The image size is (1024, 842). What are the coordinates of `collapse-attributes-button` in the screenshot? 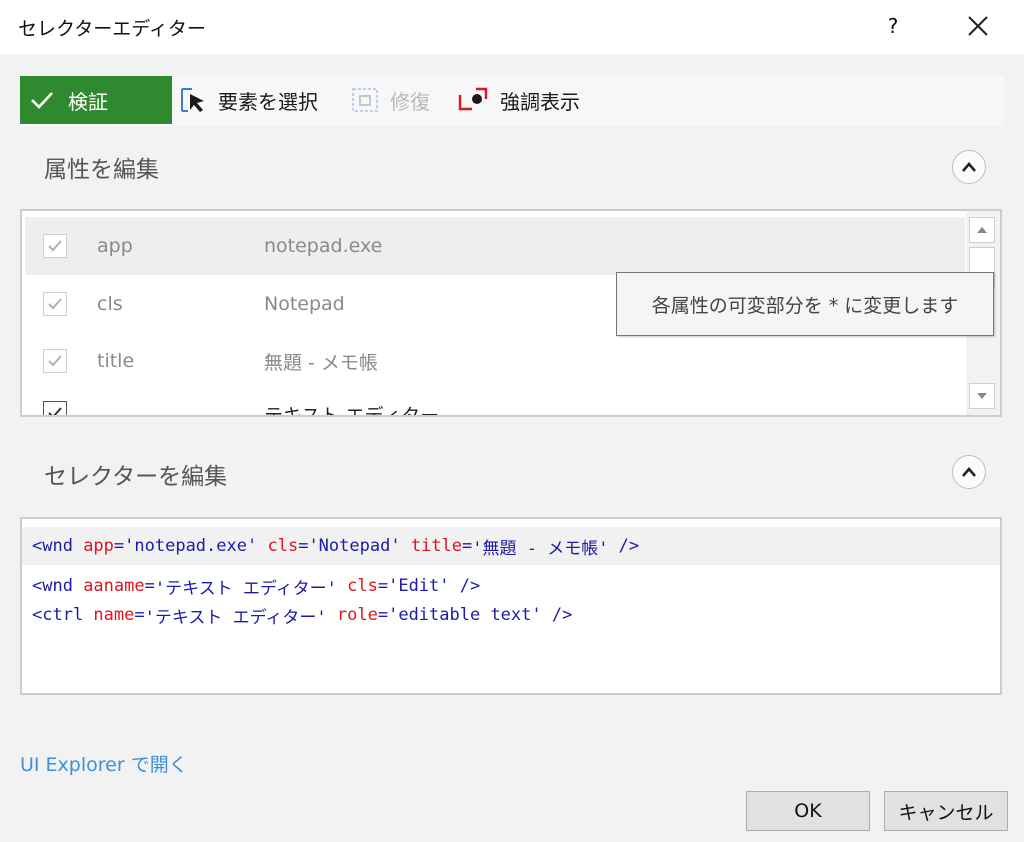 It's located at (969, 167).